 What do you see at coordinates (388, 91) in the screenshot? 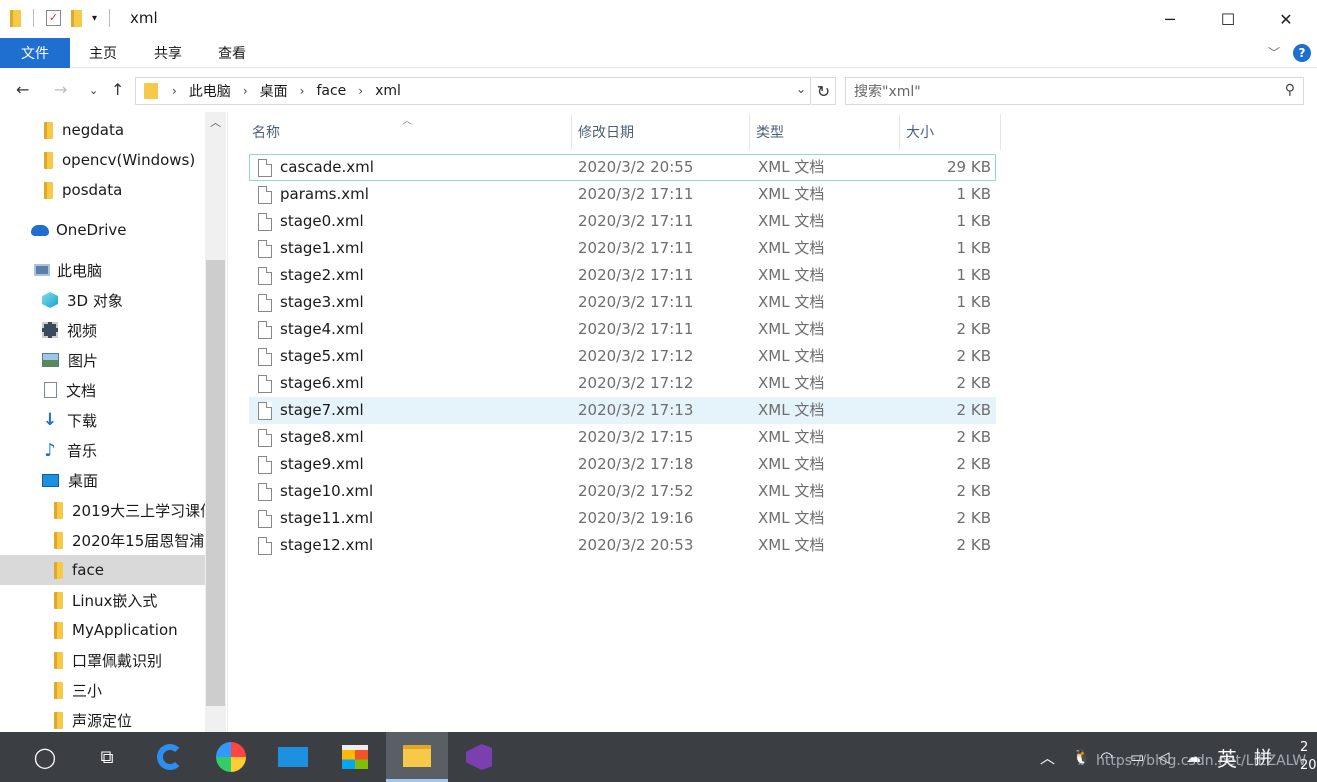
I see `breadcrumb-xml: xml` at bounding box center [388, 91].